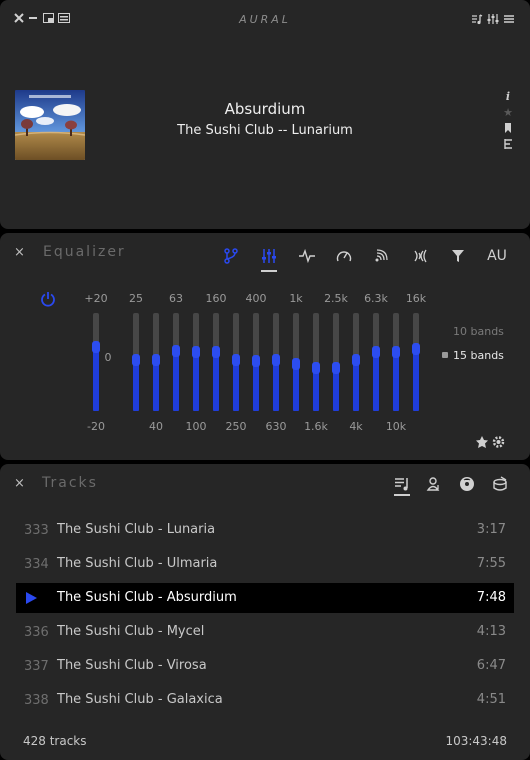 The height and width of the screenshot is (760, 530). Describe the element at coordinates (356, 426) in the screenshot. I see `eq-bottom-label: 4k` at that location.